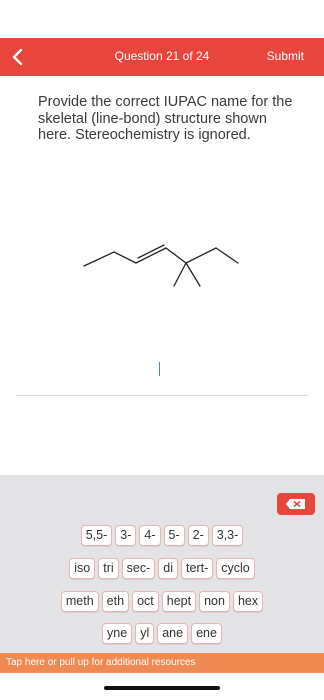  What do you see at coordinates (150, 535) in the screenshot?
I see `key-4: 4-` at bounding box center [150, 535].